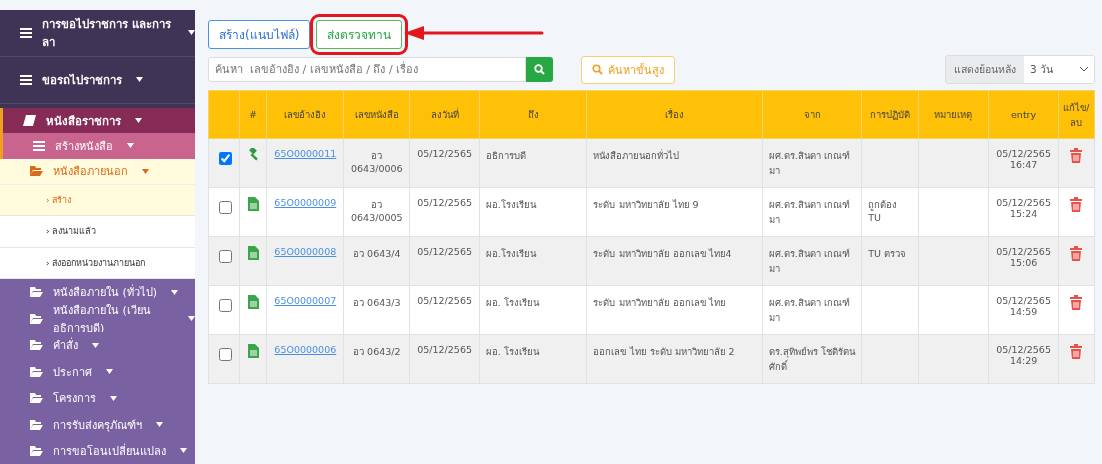 The height and width of the screenshot is (464, 1102). What do you see at coordinates (376, 163) in the screenshot?
I see `table-cell: อว 0643/0006` at bounding box center [376, 163].